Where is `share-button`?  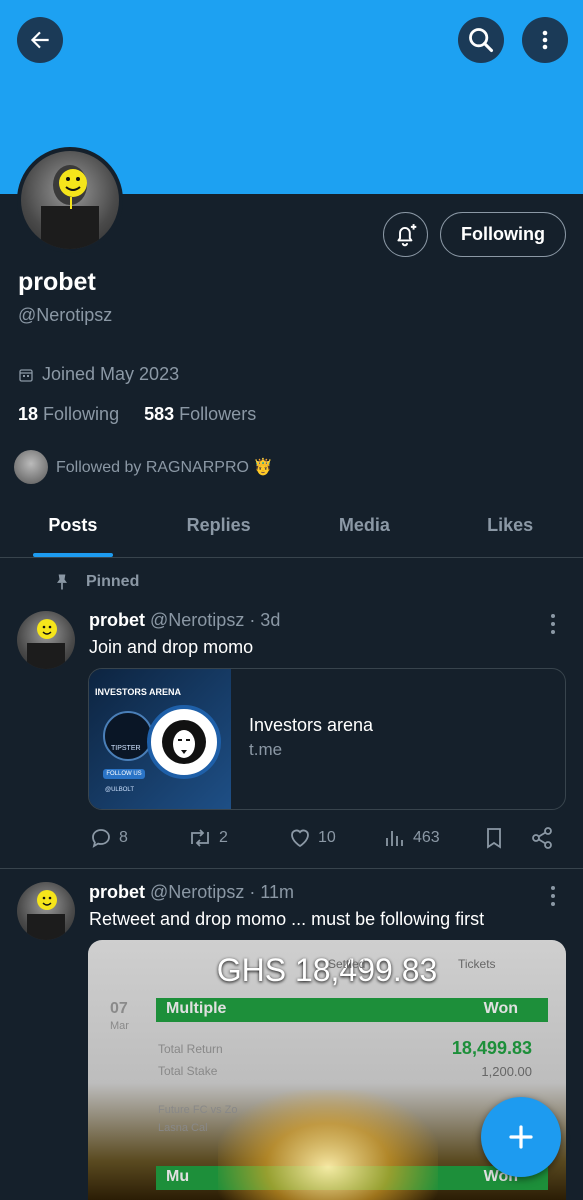 share-button is located at coordinates (542, 838).